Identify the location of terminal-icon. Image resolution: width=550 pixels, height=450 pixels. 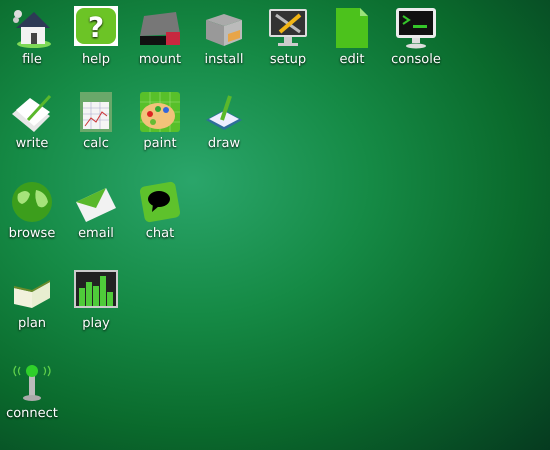
(416, 28).